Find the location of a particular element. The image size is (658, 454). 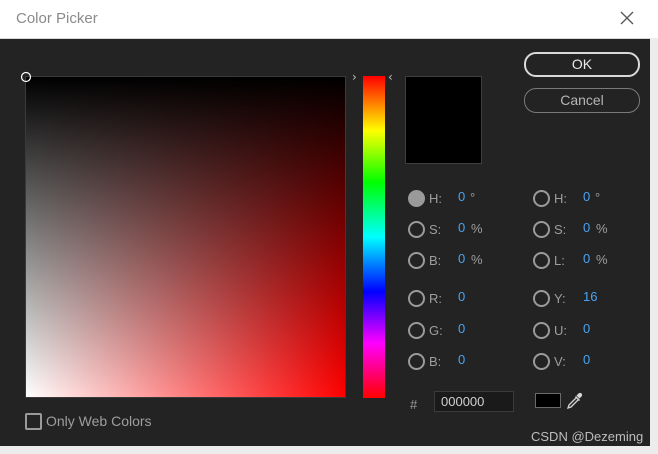

hsl-saturation-label: S: is located at coordinates (560, 229).